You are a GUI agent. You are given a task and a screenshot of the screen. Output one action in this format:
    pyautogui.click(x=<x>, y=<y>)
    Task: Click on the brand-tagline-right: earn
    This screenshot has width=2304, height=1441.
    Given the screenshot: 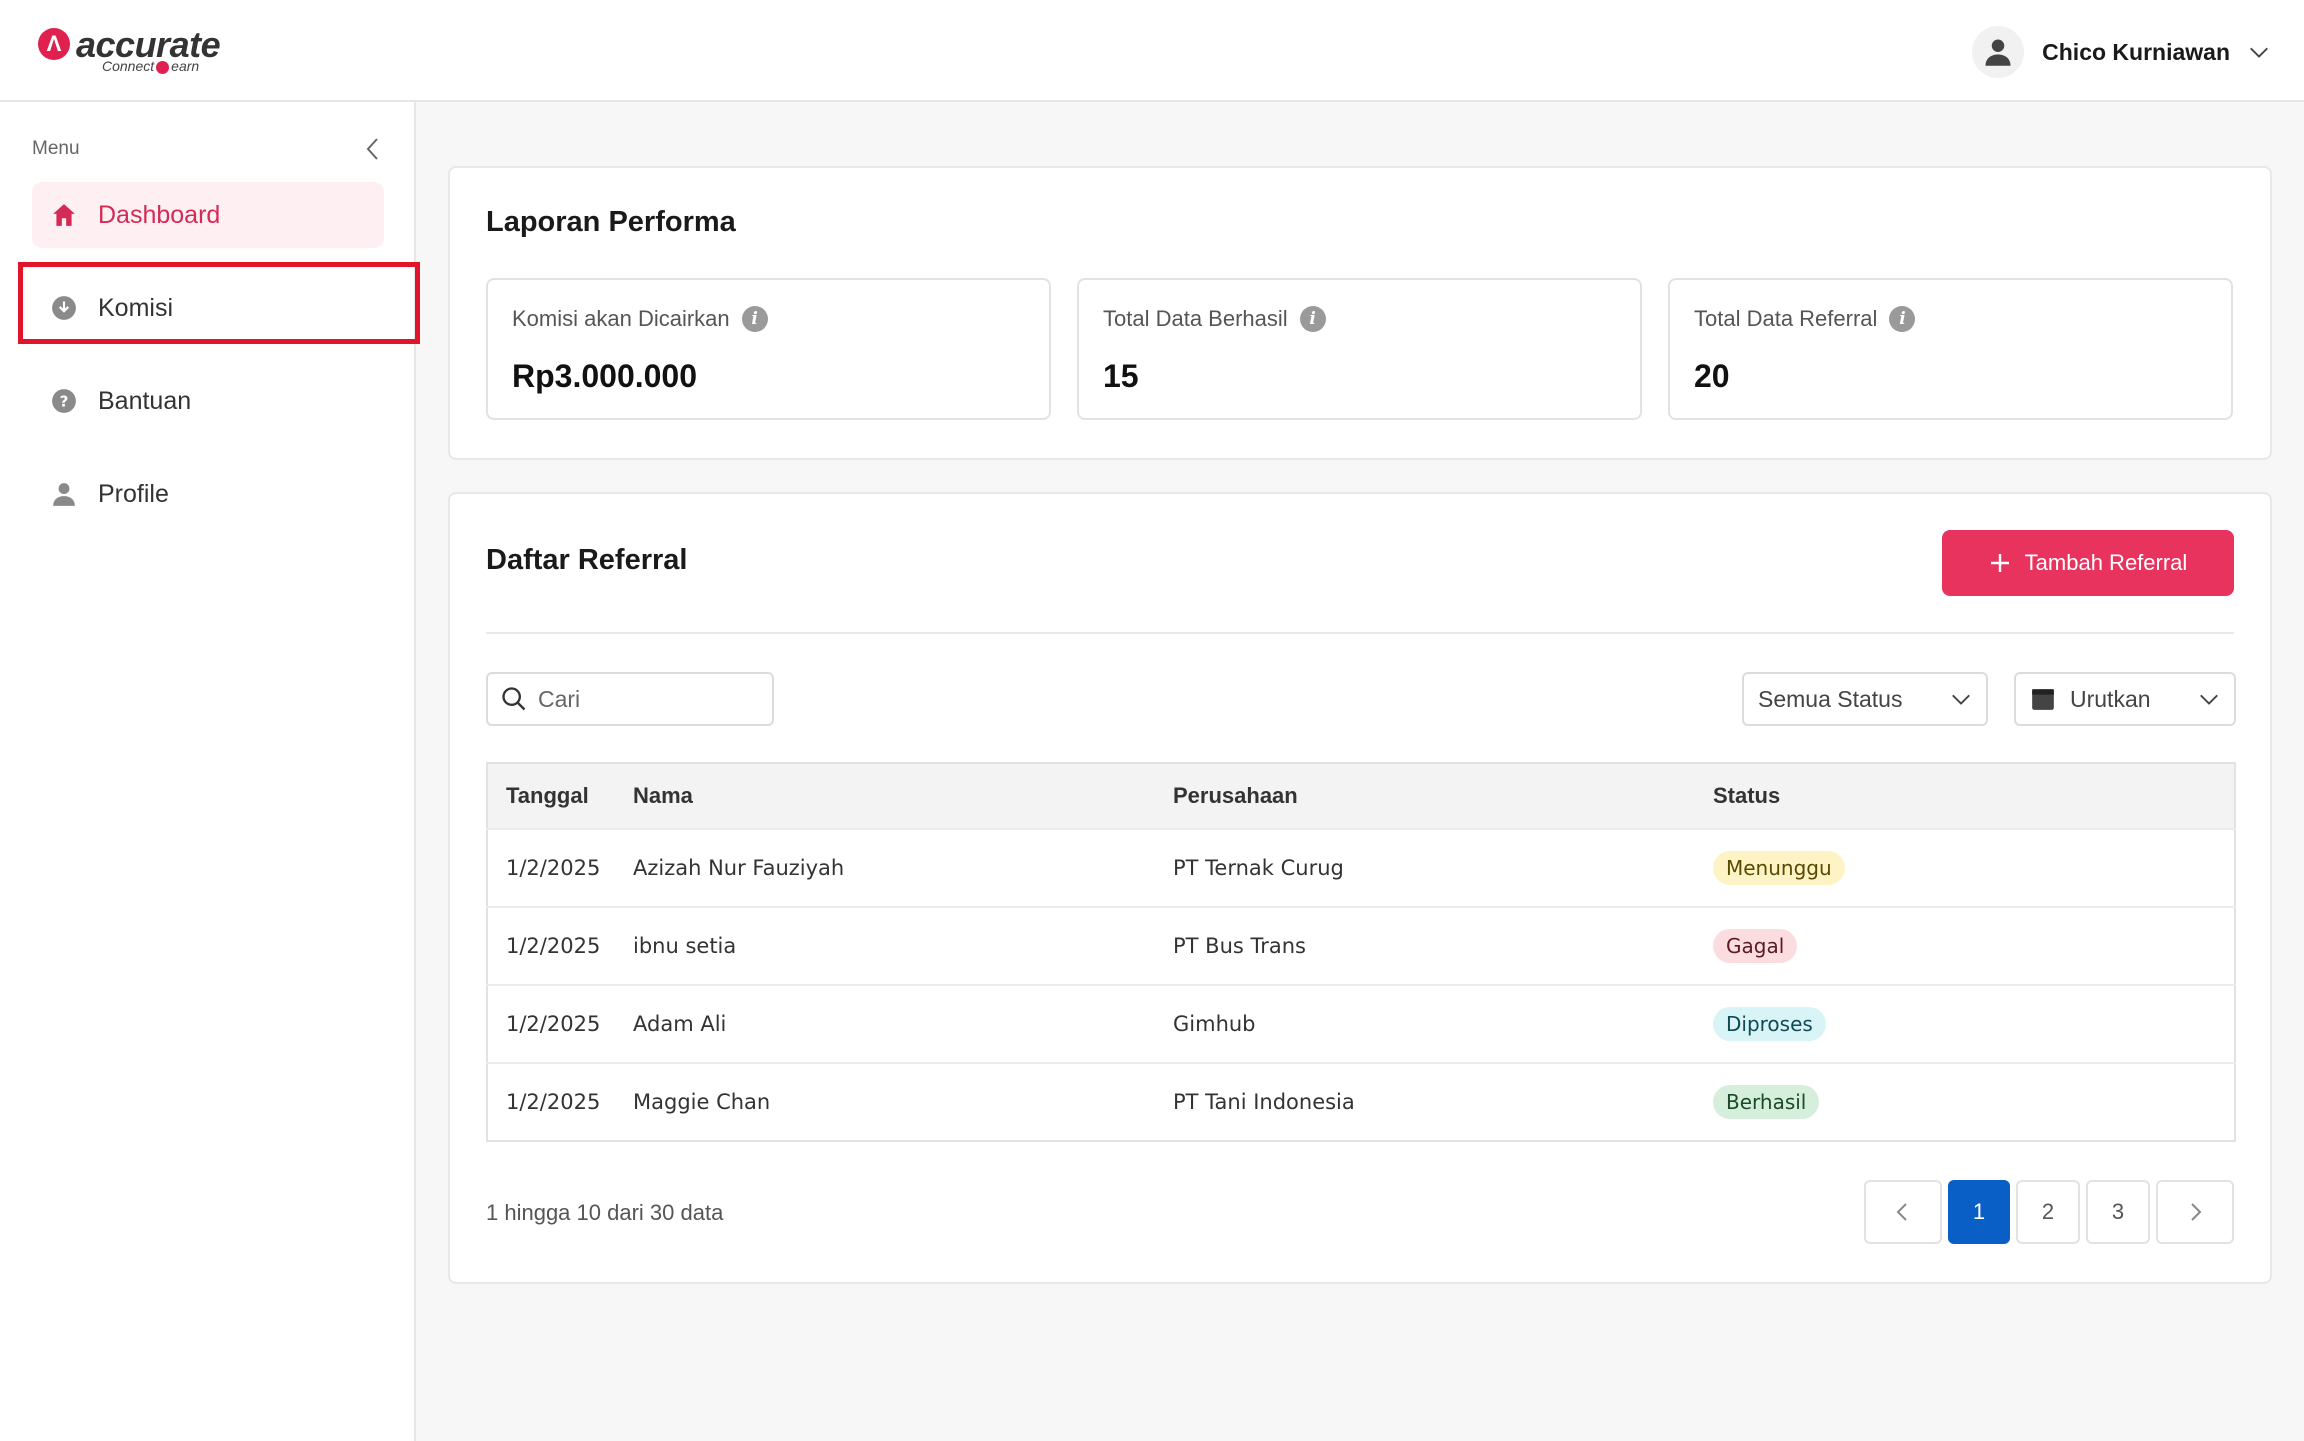 What is the action you would take?
    pyautogui.click(x=185, y=66)
    